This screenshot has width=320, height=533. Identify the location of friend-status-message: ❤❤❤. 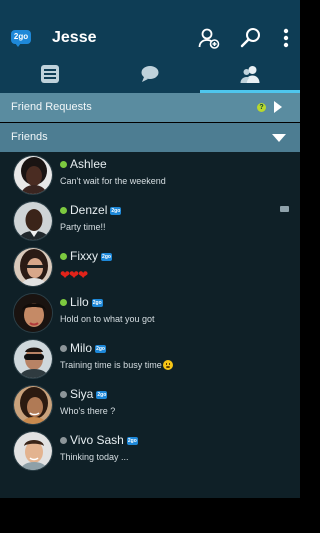
(74, 275).